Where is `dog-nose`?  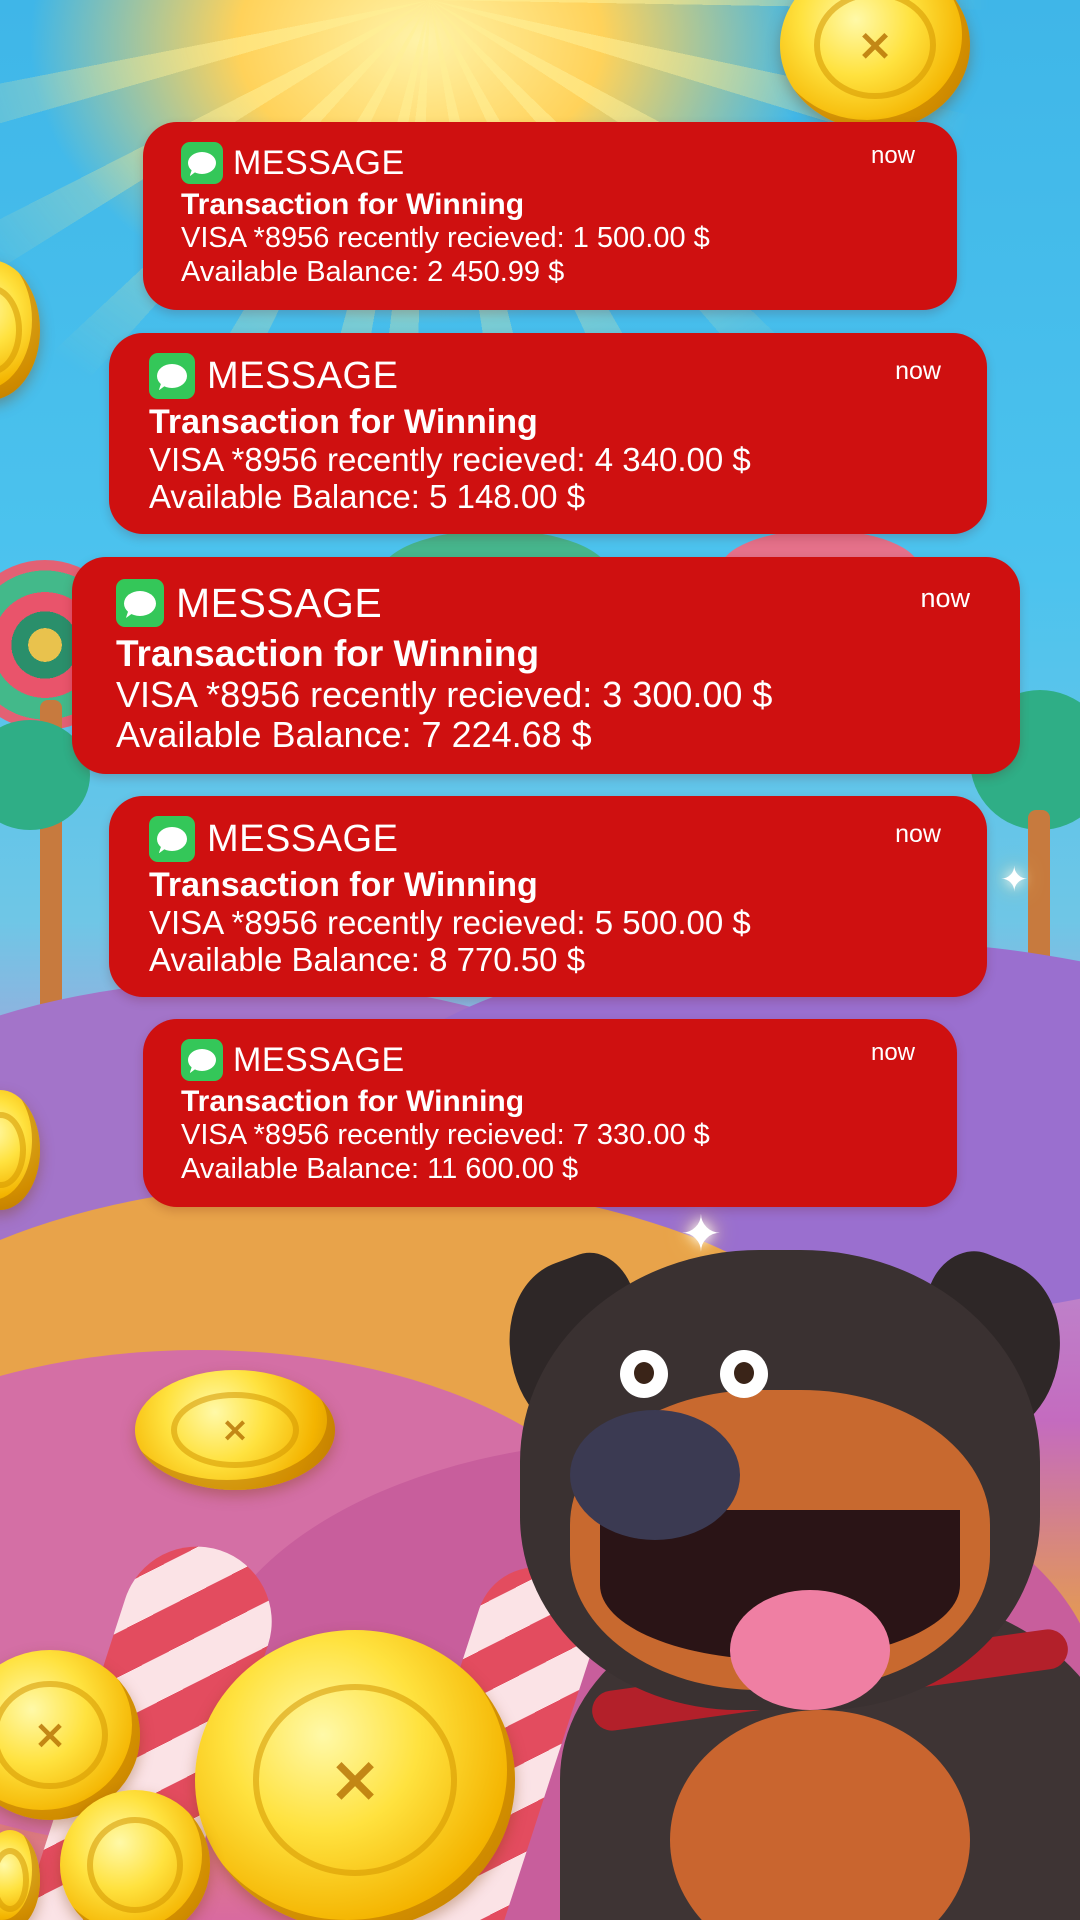
dog-nose is located at coordinates (655, 1475).